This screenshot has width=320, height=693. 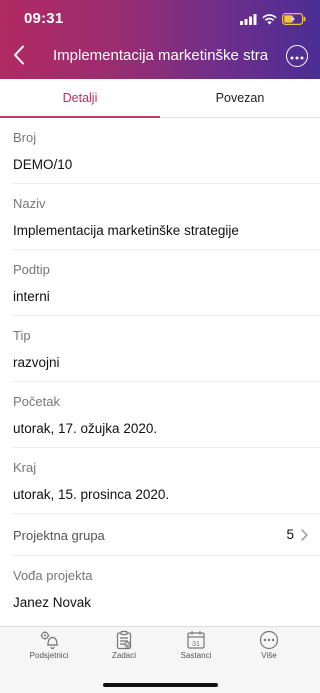 I want to click on project-group-count: 5, so click(x=290, y=534).